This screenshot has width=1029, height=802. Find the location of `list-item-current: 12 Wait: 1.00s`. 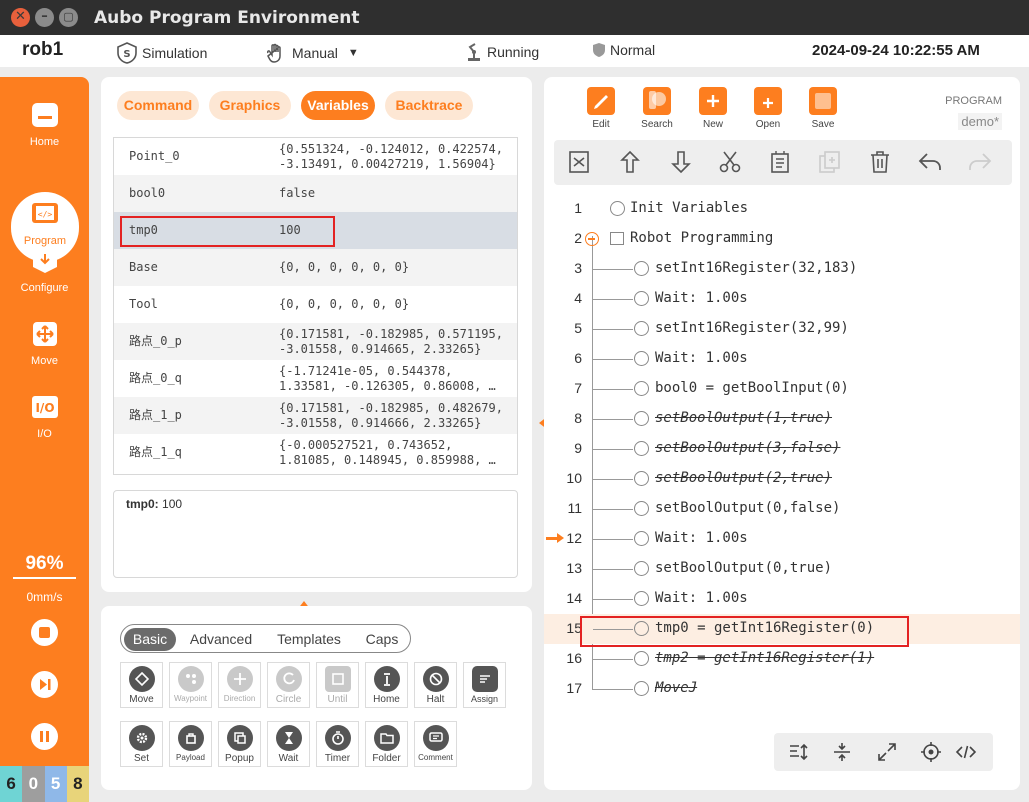

list-item-current: 12 Wait: 1.00s is located at coordinates (782, 539).